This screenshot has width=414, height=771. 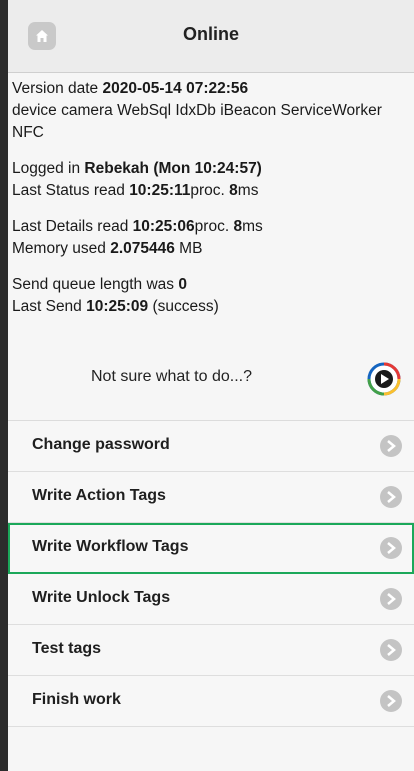 I want to click on menu-item-test-tags: Test tags, so click(x=211, y=650).